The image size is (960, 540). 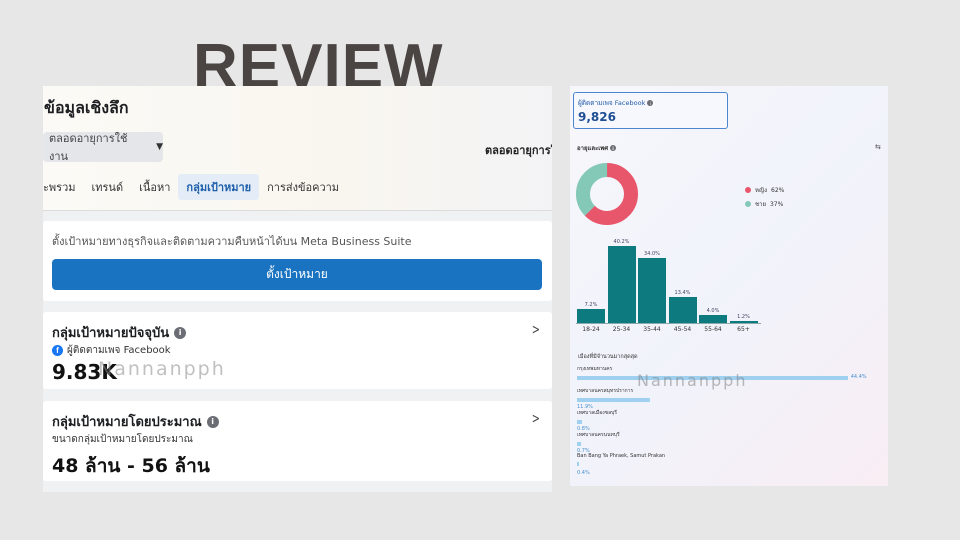 I want to click on x-tick-label: 25-34, so click(x=621, y=329).